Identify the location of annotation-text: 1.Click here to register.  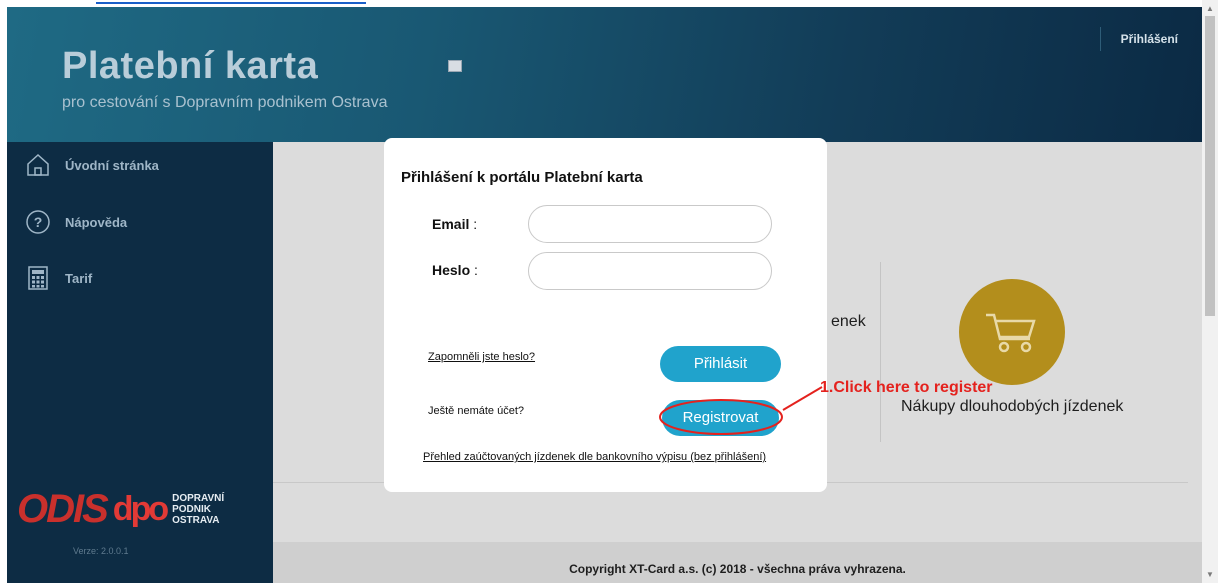
(906, 387).